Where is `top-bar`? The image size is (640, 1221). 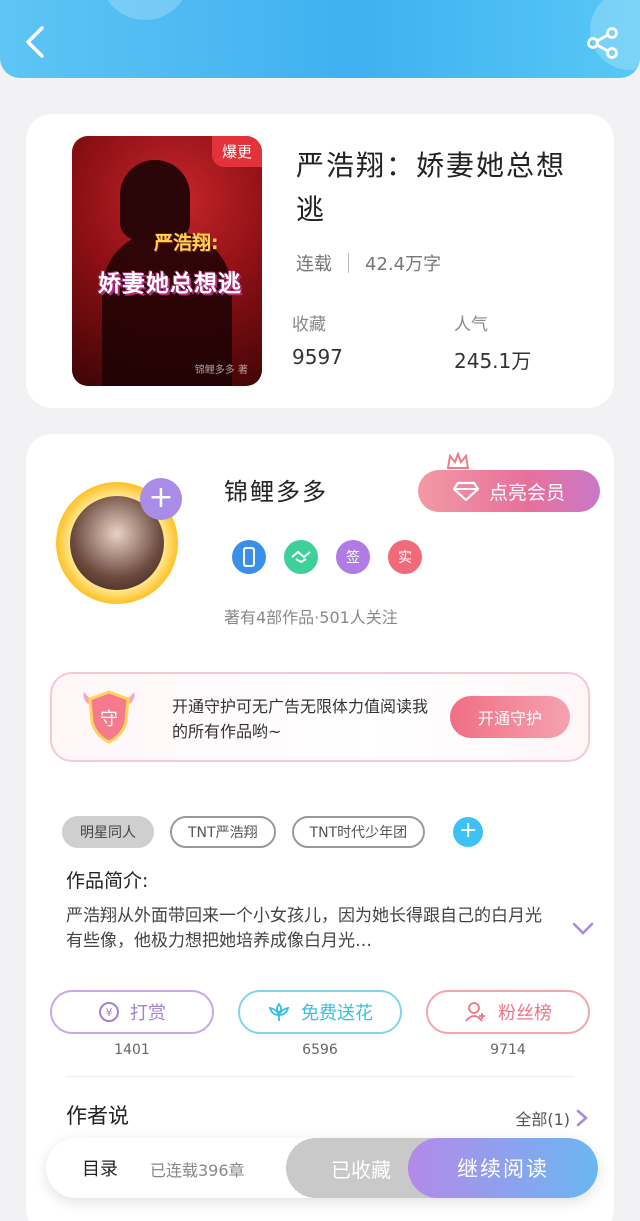 top-bar is located at coordinates (320, 39).